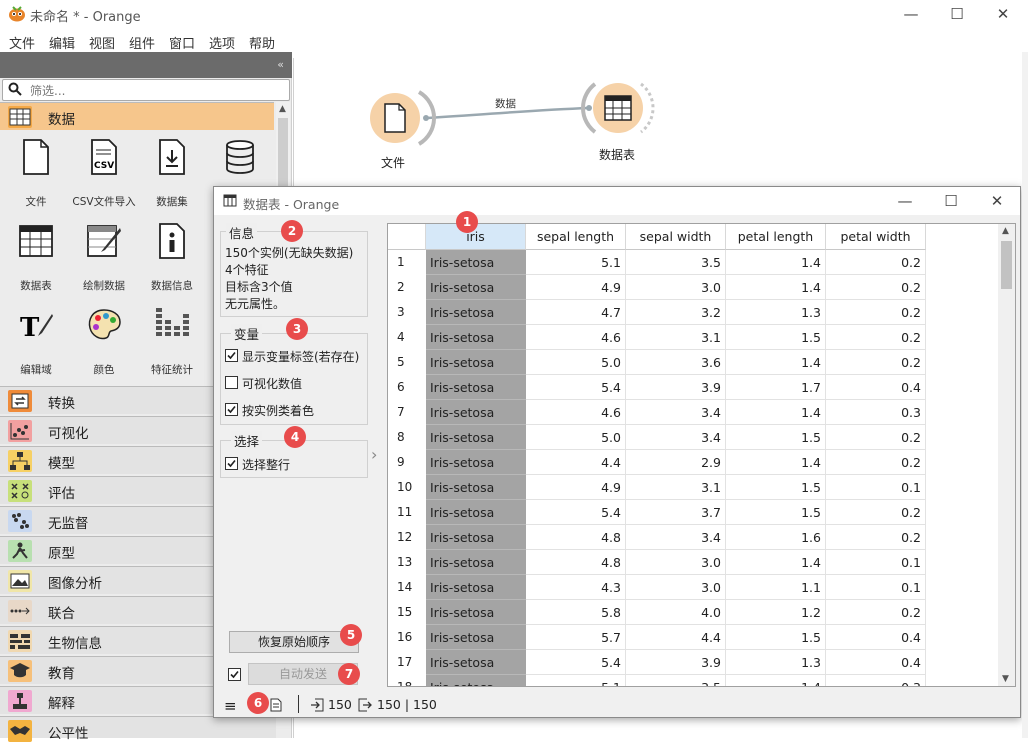 The height and width of the screenshot is (745, 1028). Describe the element at coordinates (693, 462) in the screenshot. I see `table-row: 9 Iris-setosa 4.4 2.9 1.4 0.2` at that location.